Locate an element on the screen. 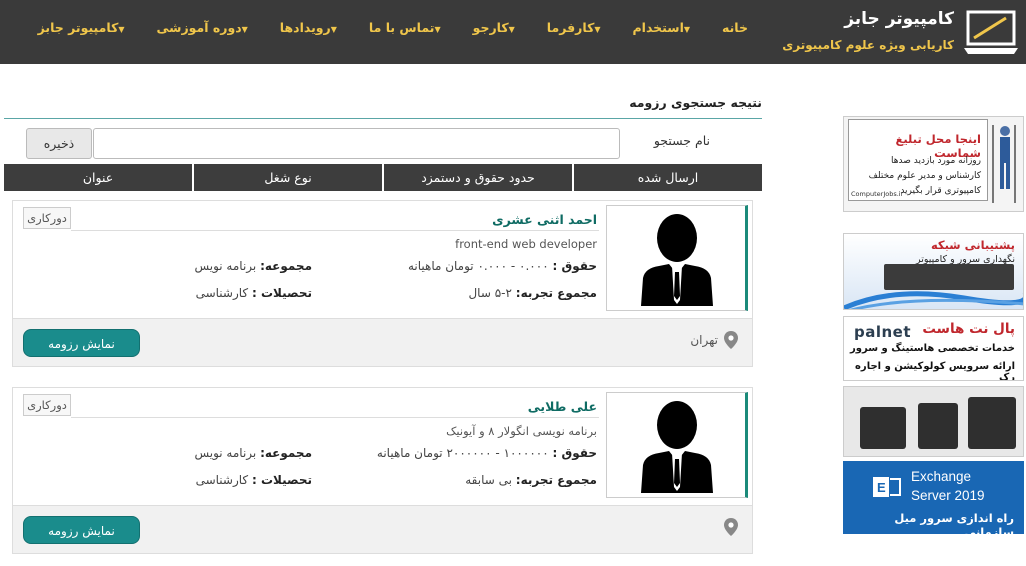  resume-name-link: علی طلایی is located at coordinates (562, 406).